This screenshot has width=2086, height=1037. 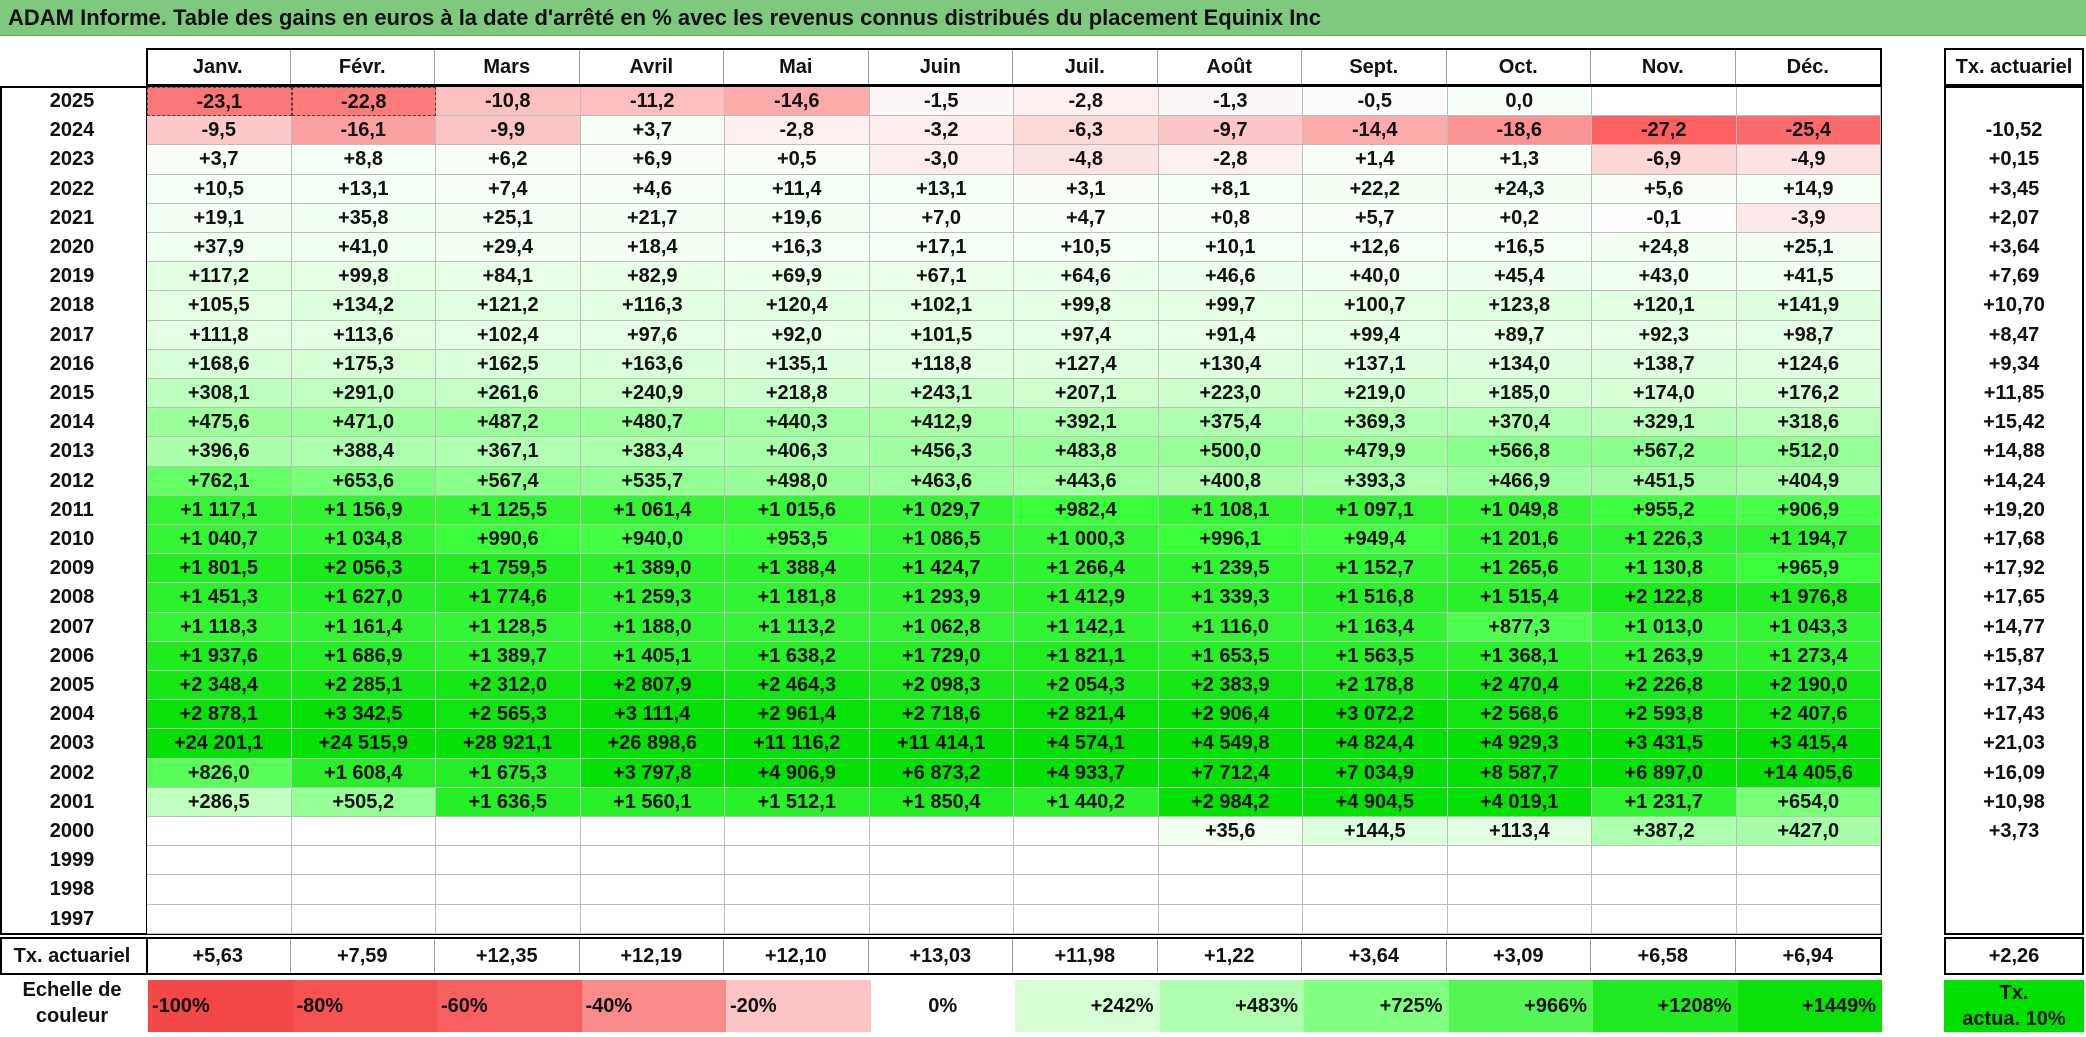 What do you see at coordinates (941, 306) in the screenshot?
I see `table-cell: +102,1` at bounding box center [941, 306].